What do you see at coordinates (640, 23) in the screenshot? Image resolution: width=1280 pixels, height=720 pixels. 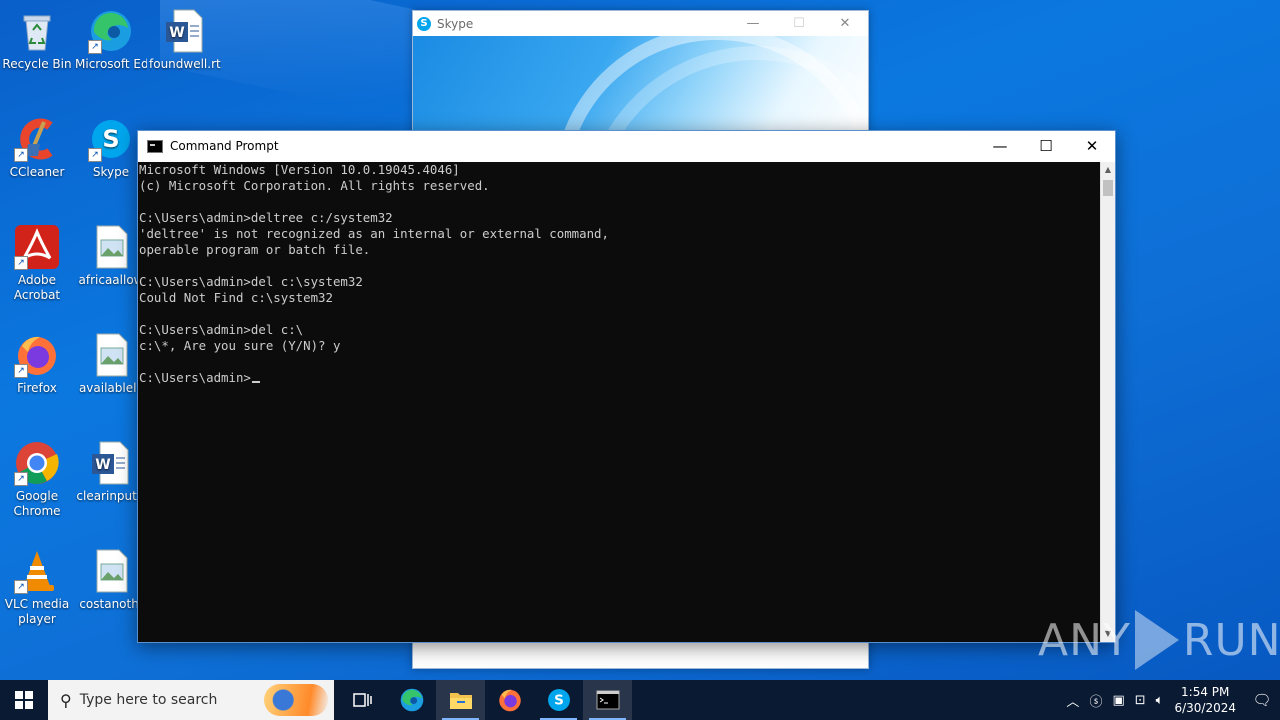 I see `skype-titlebar: S Skype — ☐ ✕` at bounding box center [640, 23].